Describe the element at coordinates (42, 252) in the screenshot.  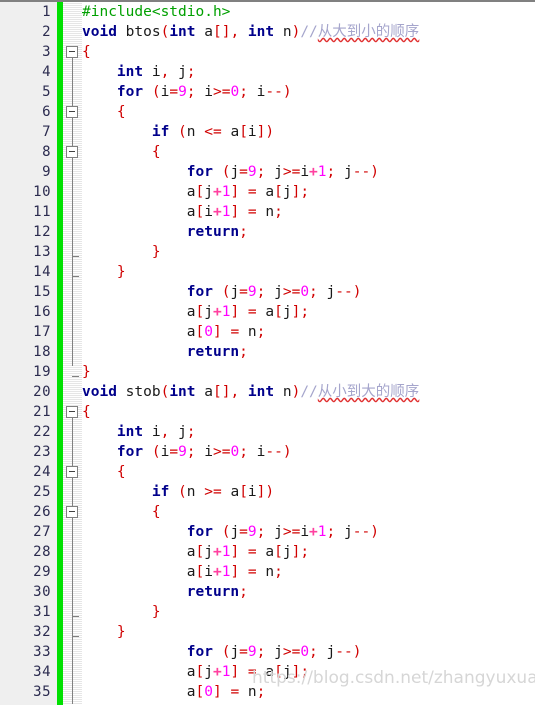
I see `line-number: 13` at that location.